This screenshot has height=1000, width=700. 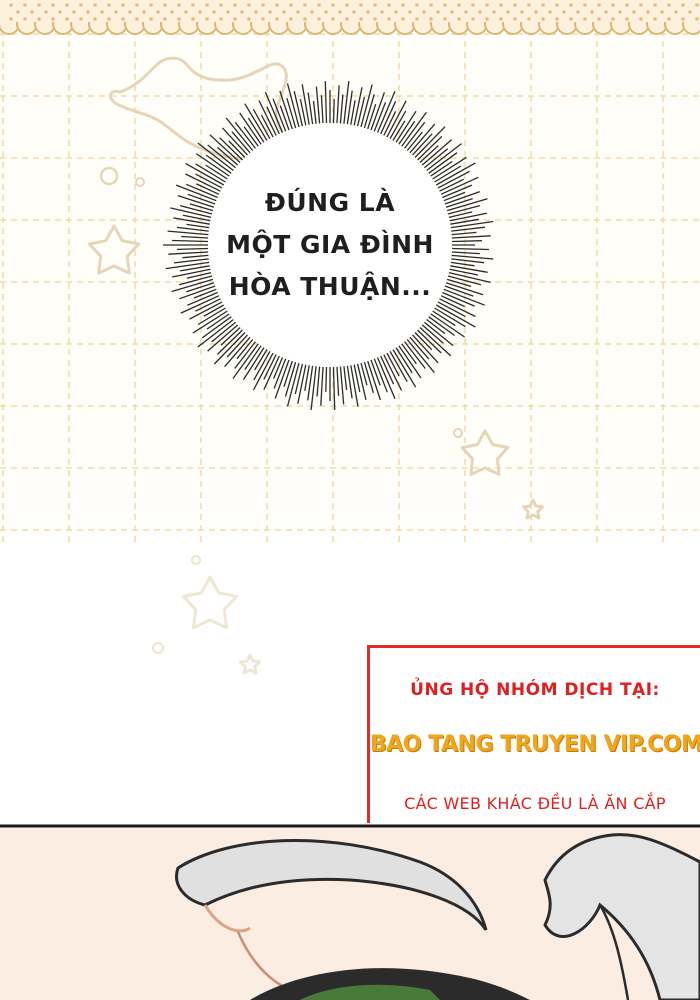 What do you see at coordinates (330, 202) in the screenshot?
I see `bubble-line: ĐÚNG LÀ` at bounding box center [330, 202].